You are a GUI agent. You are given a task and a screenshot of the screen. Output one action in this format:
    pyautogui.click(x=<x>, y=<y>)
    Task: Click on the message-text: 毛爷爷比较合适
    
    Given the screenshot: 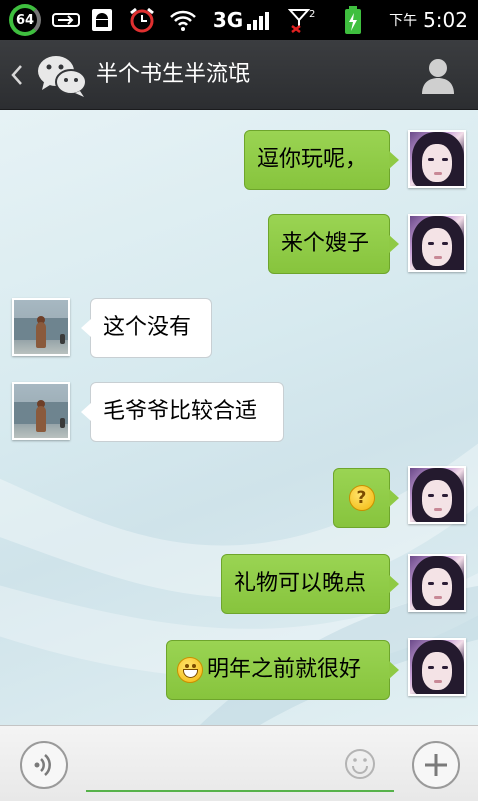 What is the action you would take?
    pyautogui.click(x=180, y=411)
    